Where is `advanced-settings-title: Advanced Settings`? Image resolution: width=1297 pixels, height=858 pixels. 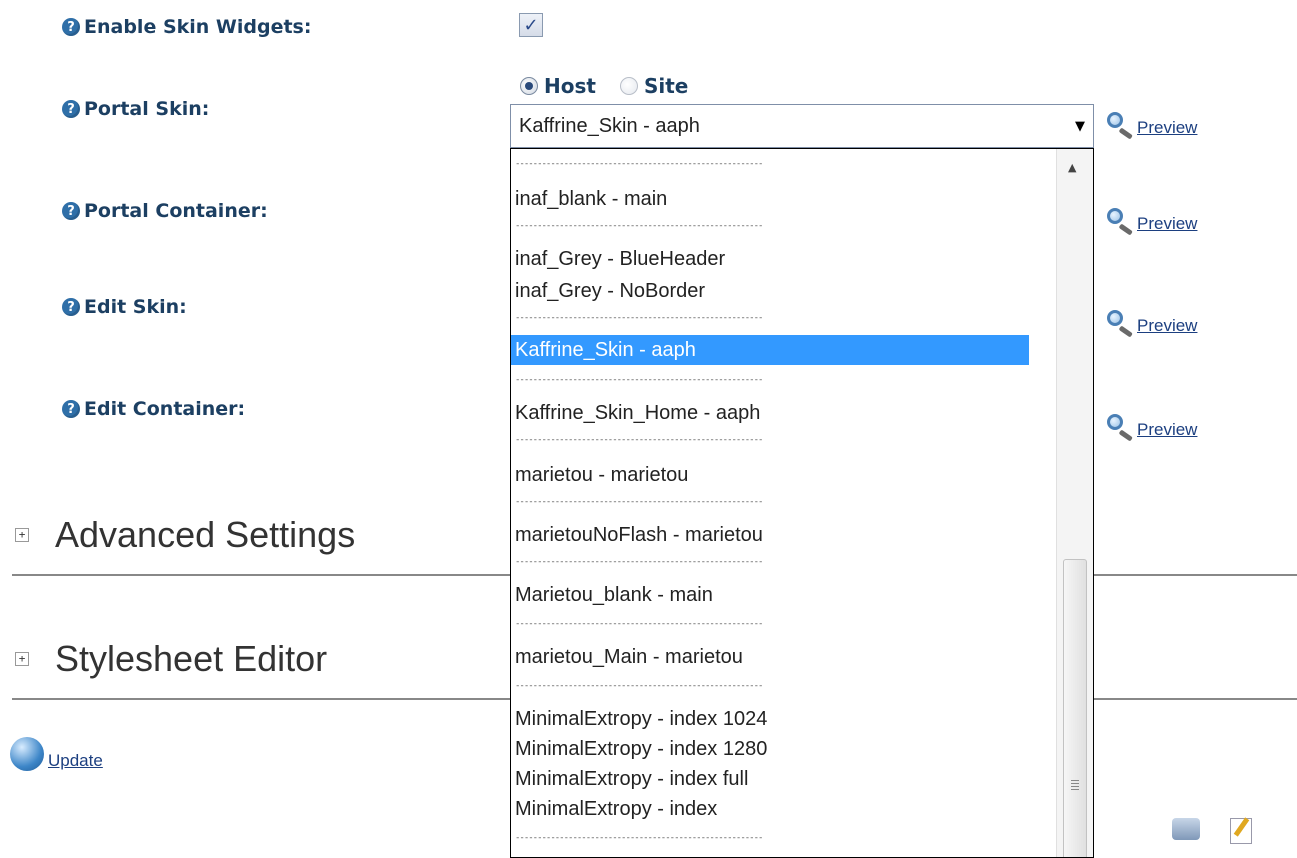
advanced-settings-title: Advanced Settings is located at coordinates (205, 535).